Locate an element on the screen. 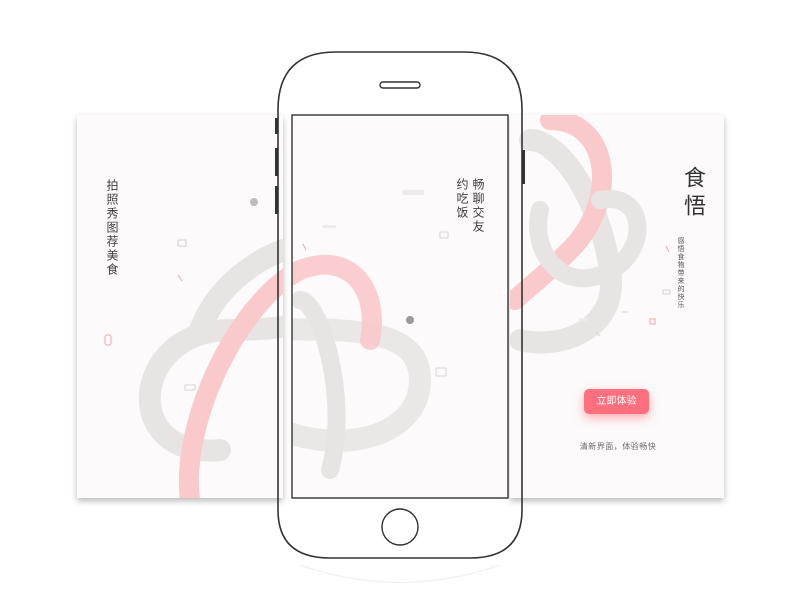  volume-up-button is located at coordinates (276, 162).